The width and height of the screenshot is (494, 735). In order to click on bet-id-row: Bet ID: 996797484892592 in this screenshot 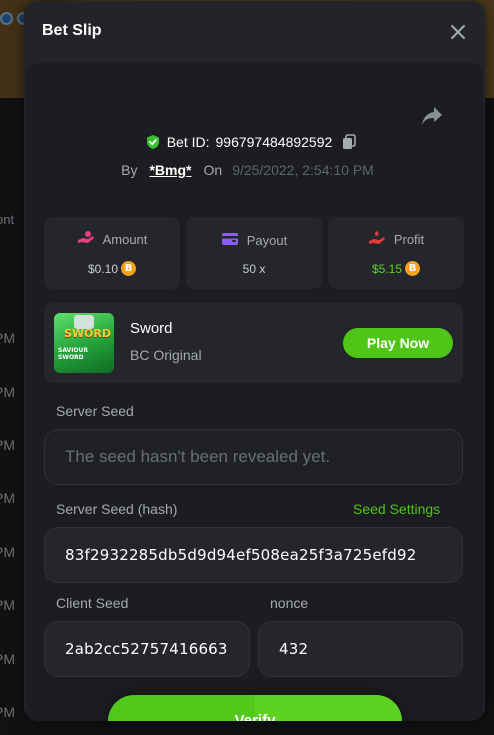, I will do `click(254, 142)`.